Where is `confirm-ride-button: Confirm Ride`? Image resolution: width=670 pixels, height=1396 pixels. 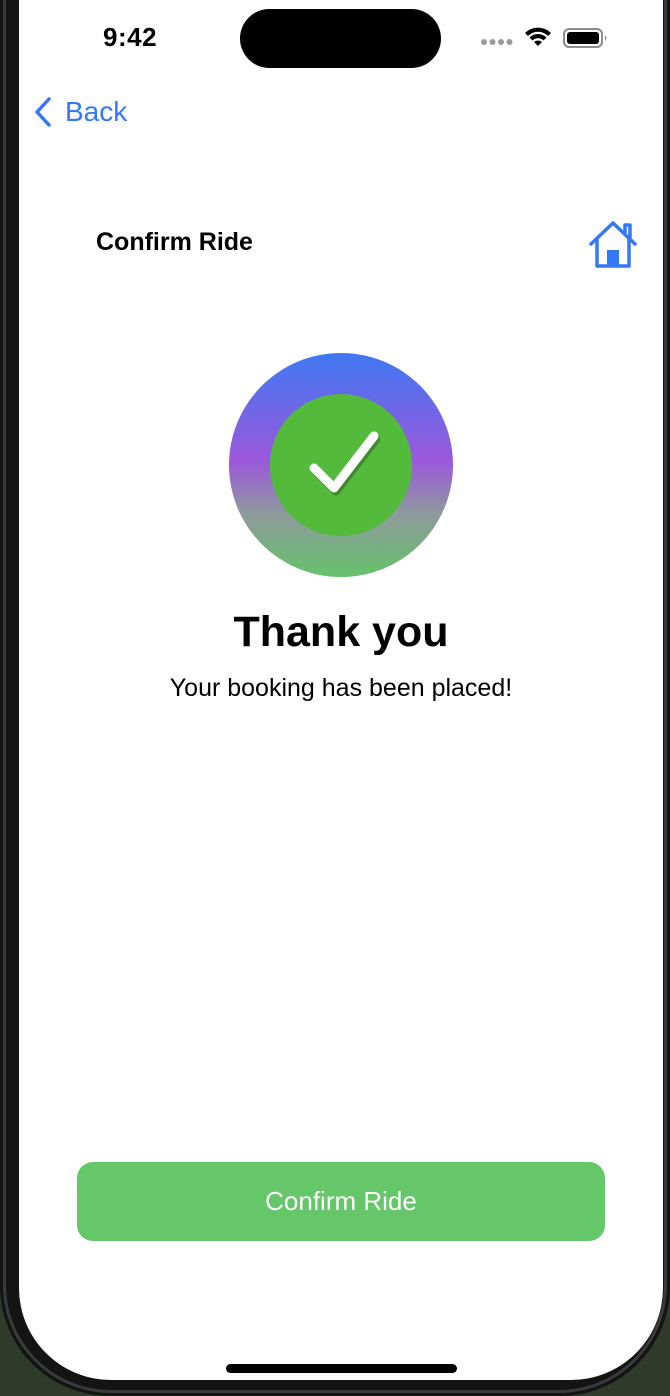 confirm-ride-button: Confirm Ride is located at coordinates (341, 1201).